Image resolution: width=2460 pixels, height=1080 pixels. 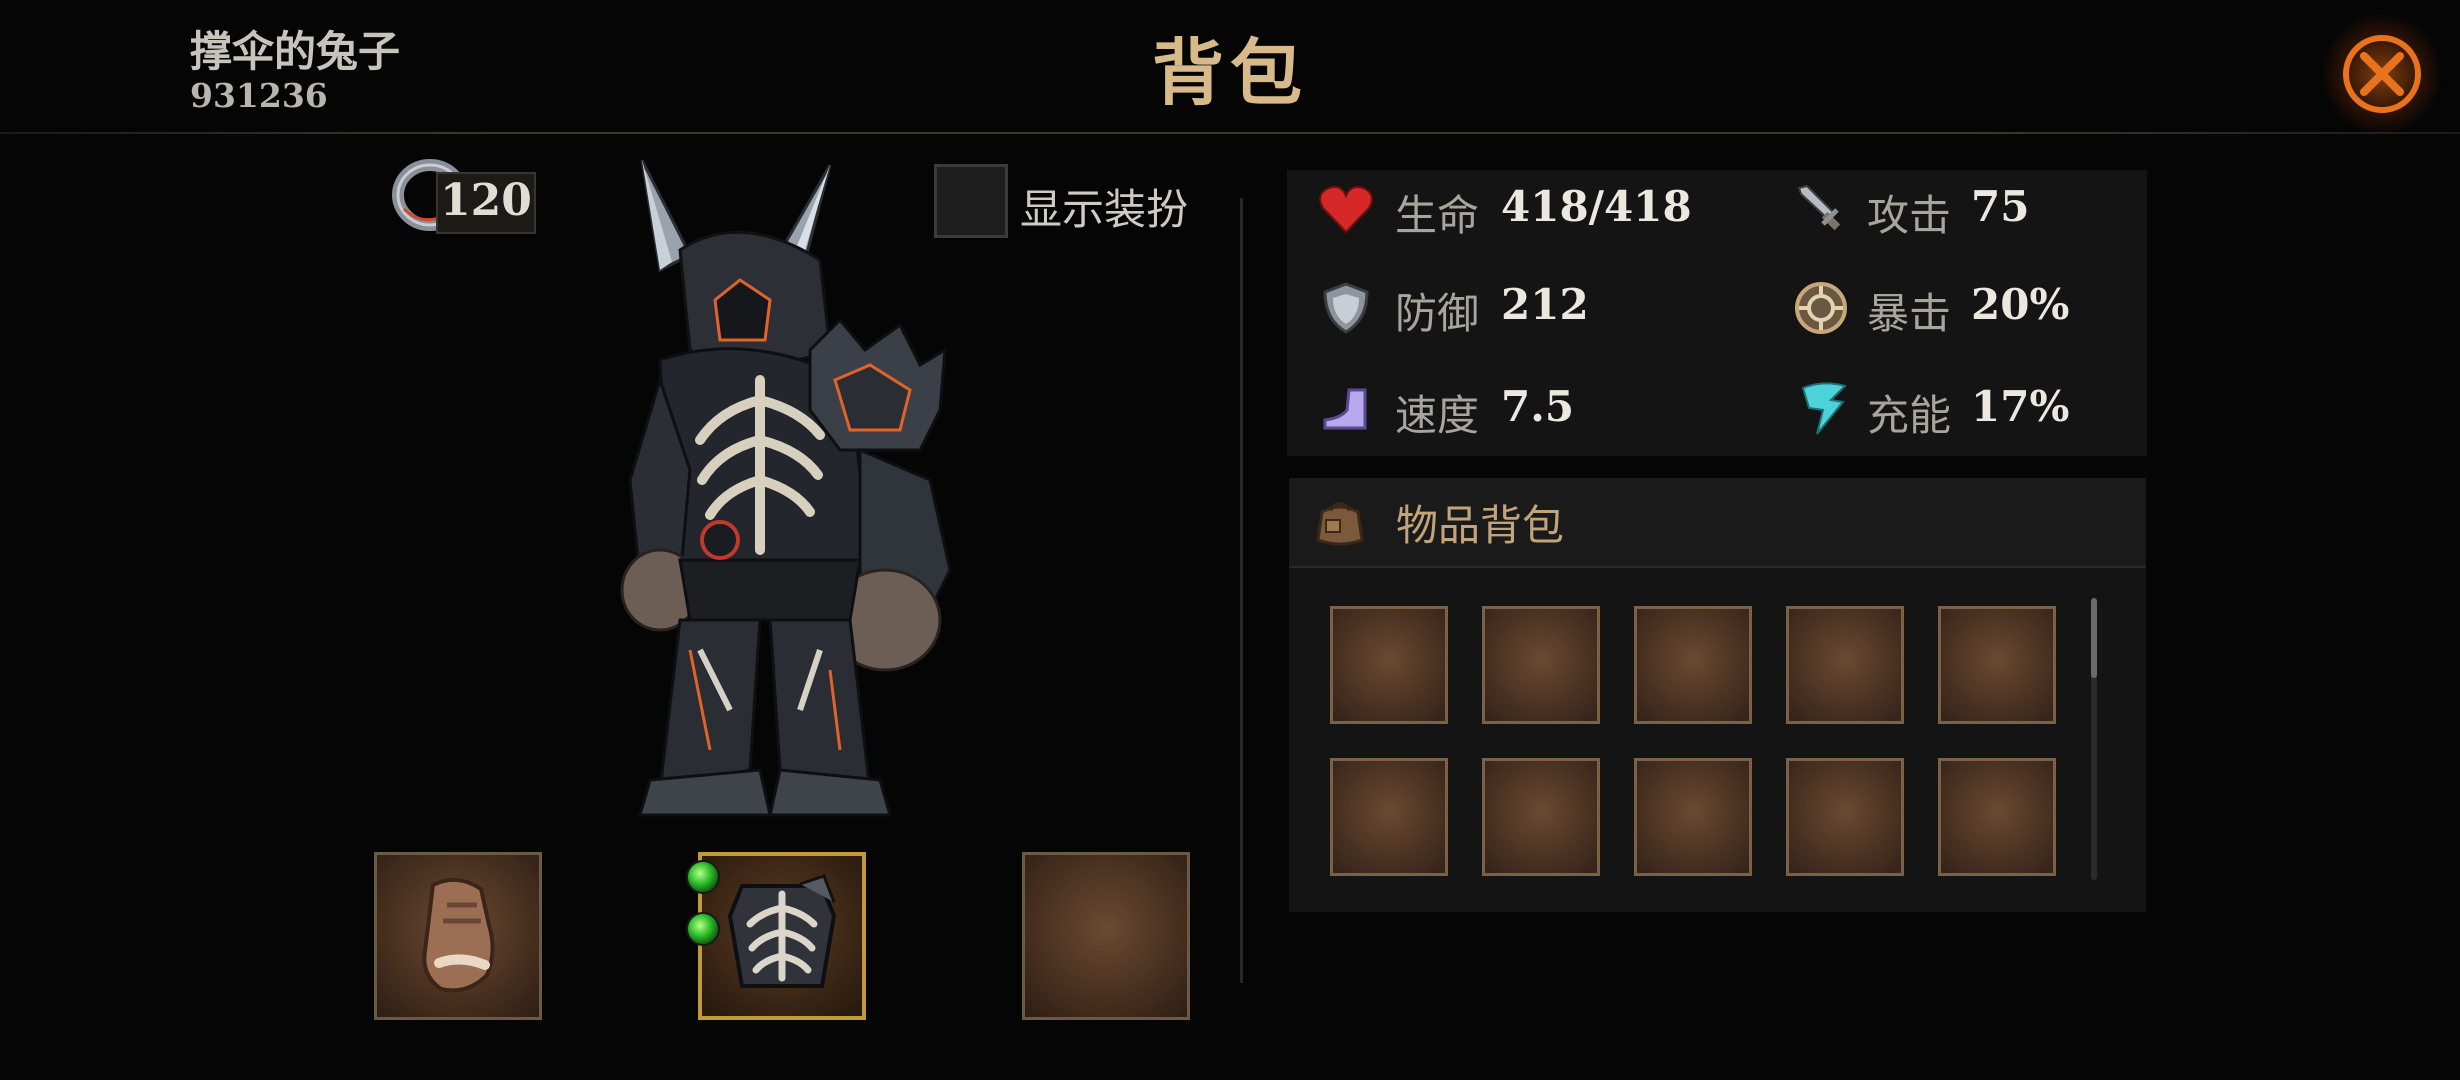 I want to click on inventory-title: 物品背包, so click(x=1480, y=525).